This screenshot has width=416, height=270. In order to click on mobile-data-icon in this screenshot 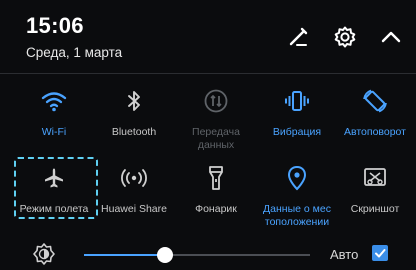, I will do `click(216, 101)`.